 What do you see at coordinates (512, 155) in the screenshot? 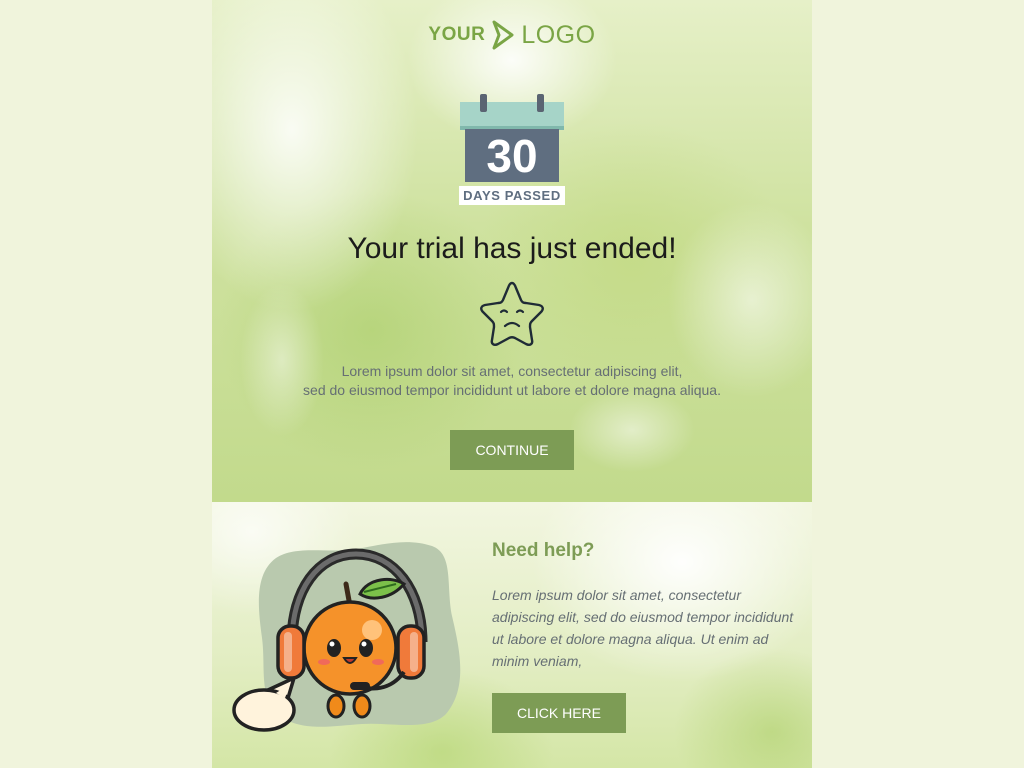
I see `days-count: 30` at bounding box center [512, 155].